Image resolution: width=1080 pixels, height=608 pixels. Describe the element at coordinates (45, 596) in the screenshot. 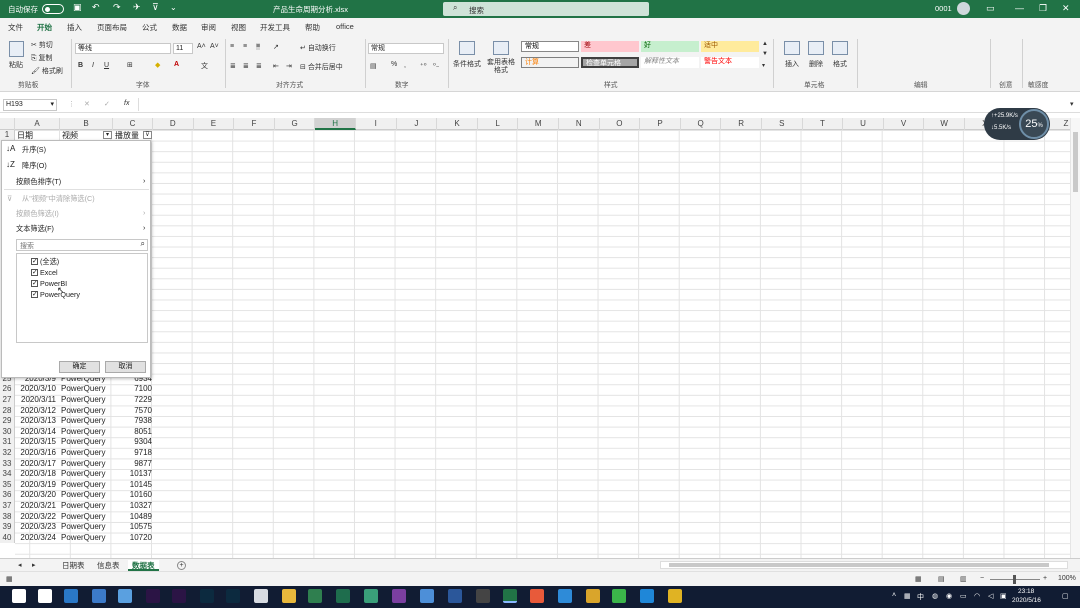

I see `search-icon` at that location.